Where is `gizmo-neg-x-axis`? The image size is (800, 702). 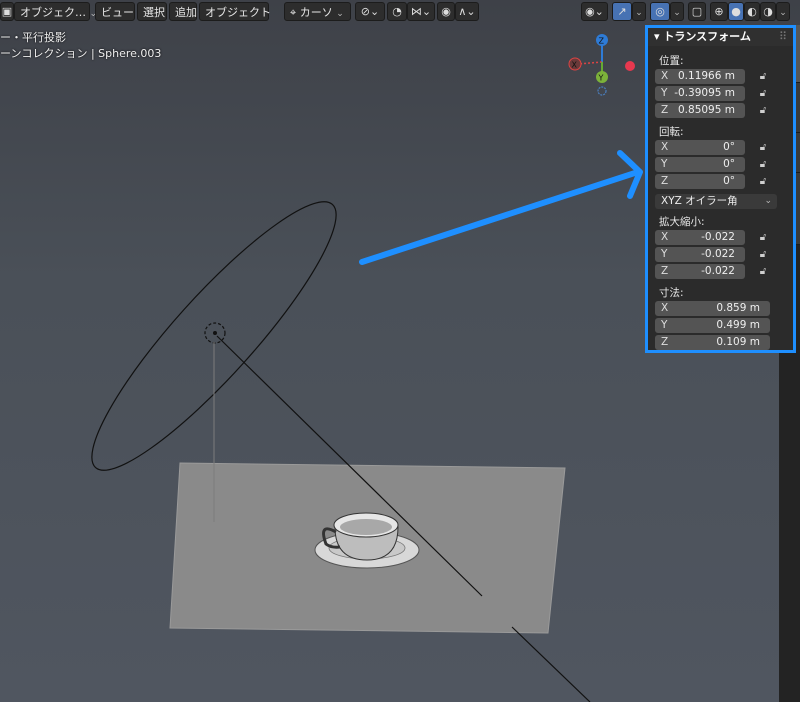 gizmo-neg-x-axis is located at coordinates (630, 66).